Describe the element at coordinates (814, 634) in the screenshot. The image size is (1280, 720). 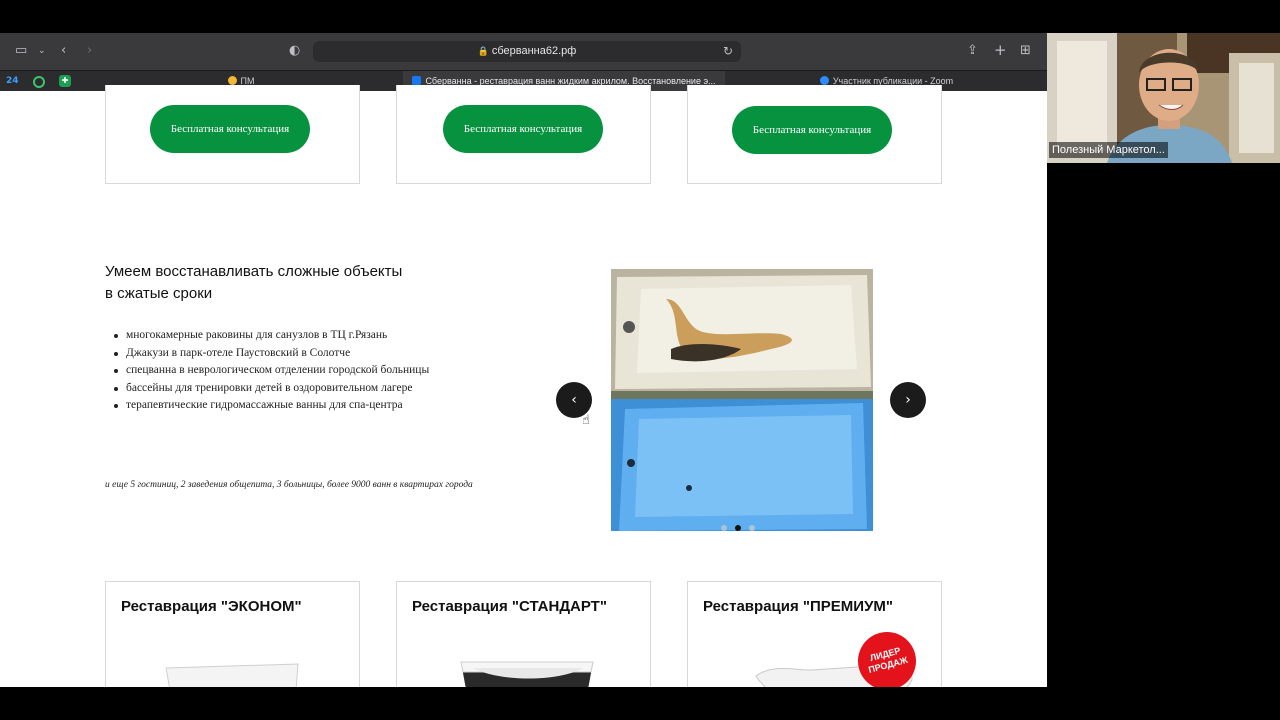
I see `package-card-premium: Реставрация "ПРЕМИУМ" ЛИДЕР ПРОДАЖ` at that location.